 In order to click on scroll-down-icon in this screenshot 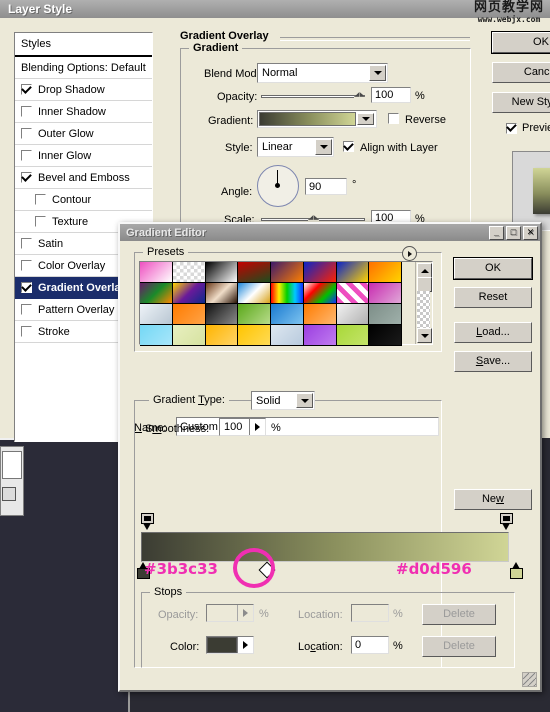, I will do `click(424, 335)`.